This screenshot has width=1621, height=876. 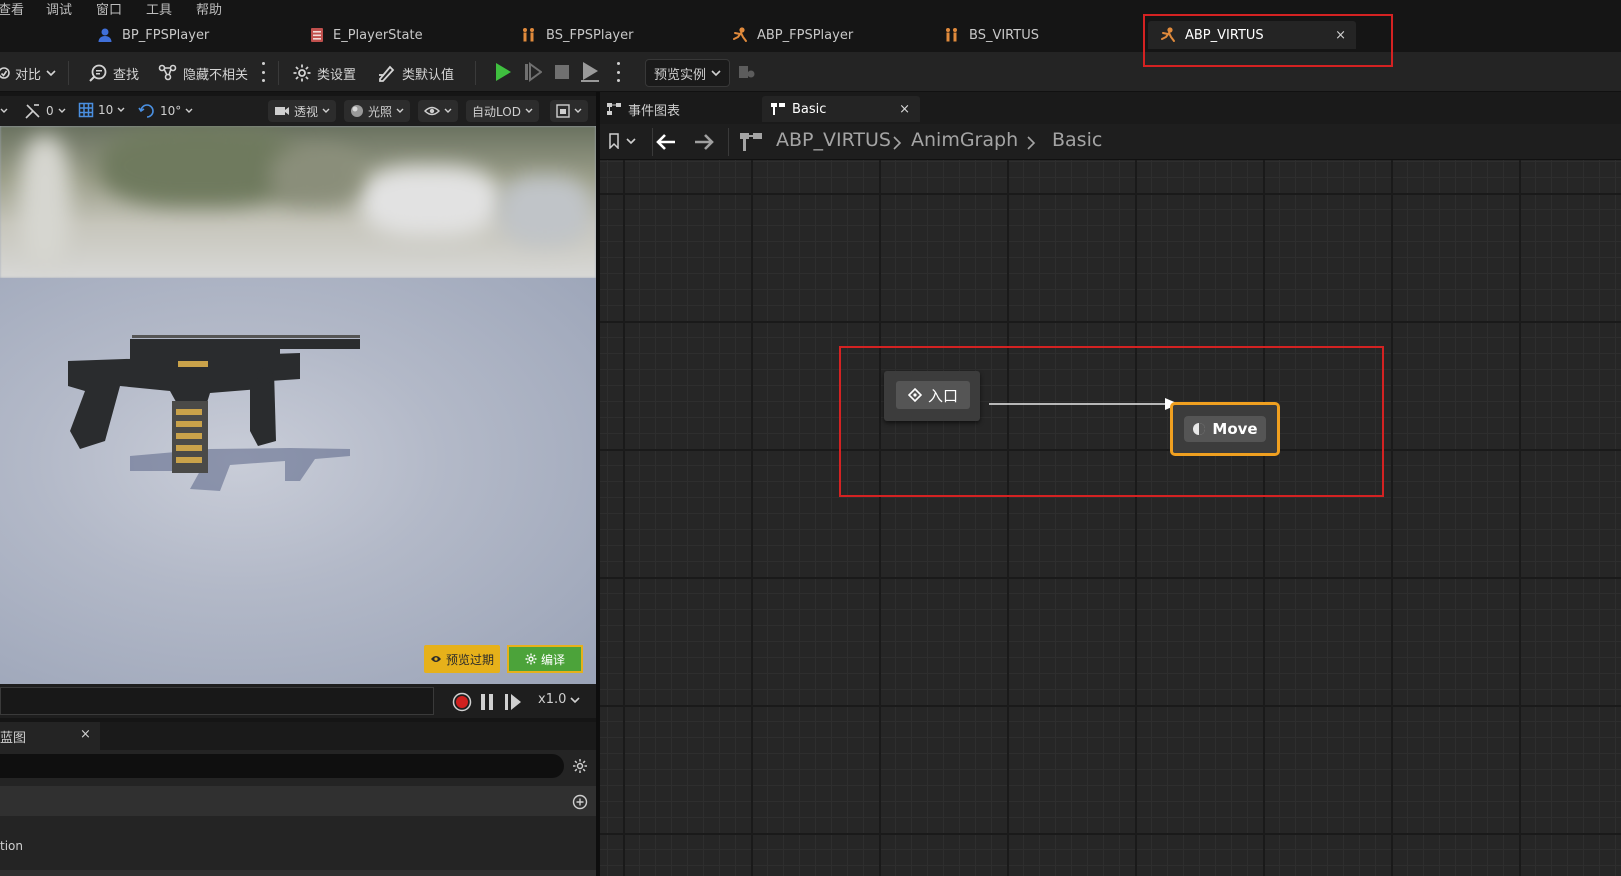 I want to click on play-icon, so click(x=503, y=72).